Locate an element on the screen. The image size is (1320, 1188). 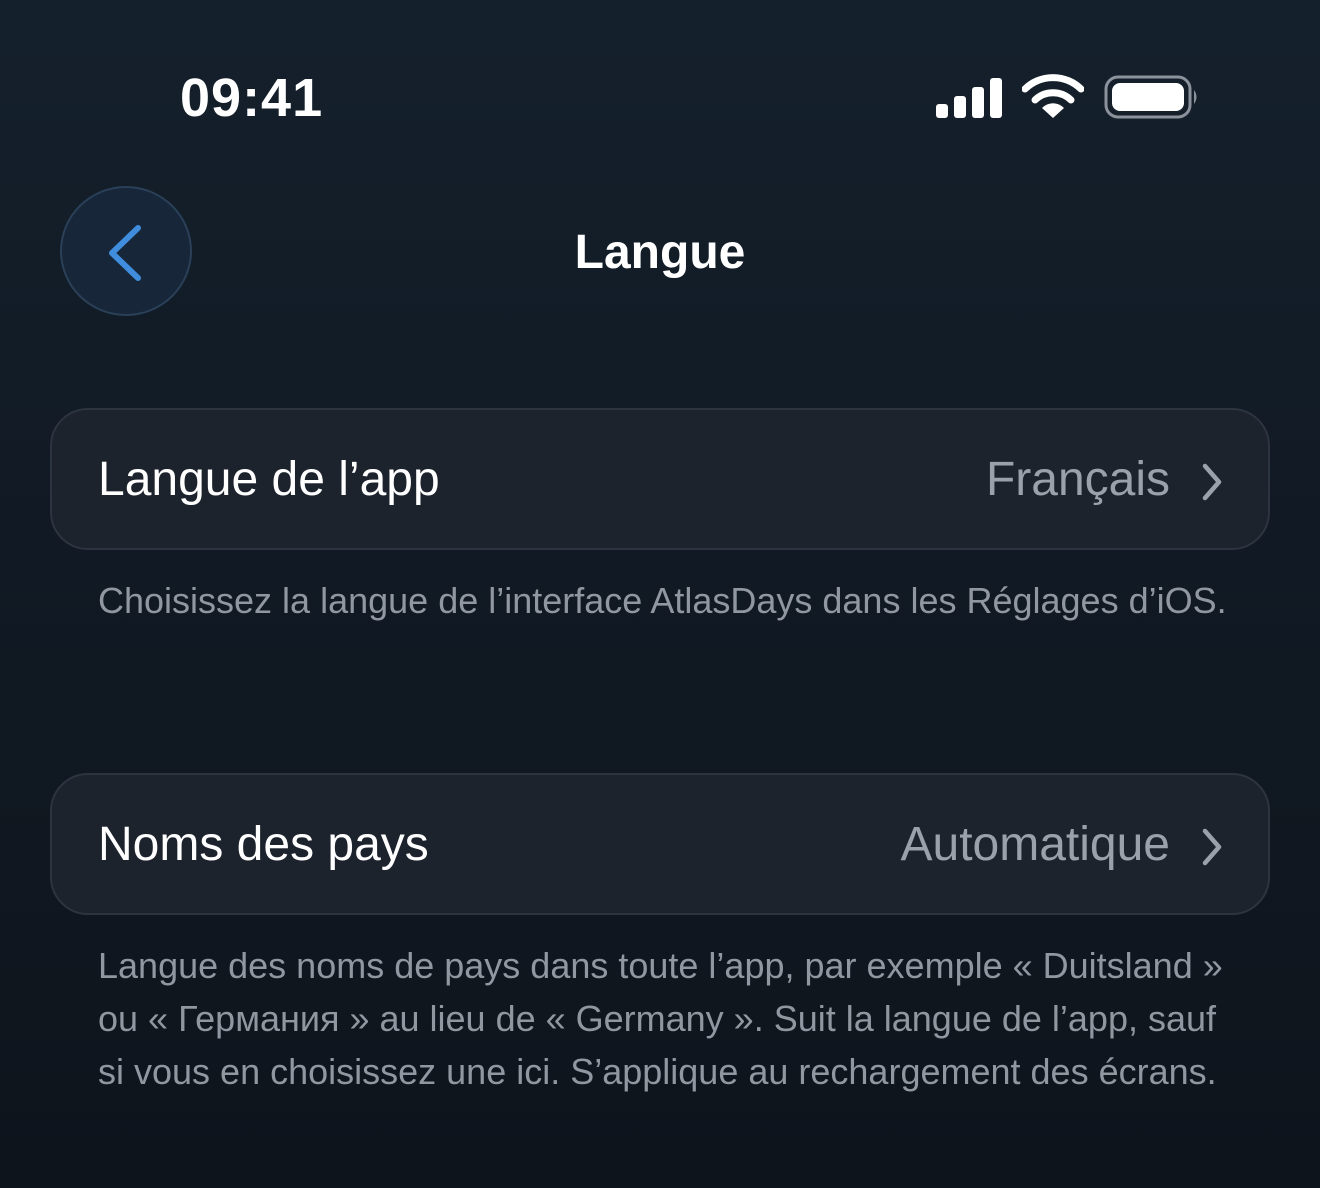
page-title: Langue is located at coordinates (660, 252).